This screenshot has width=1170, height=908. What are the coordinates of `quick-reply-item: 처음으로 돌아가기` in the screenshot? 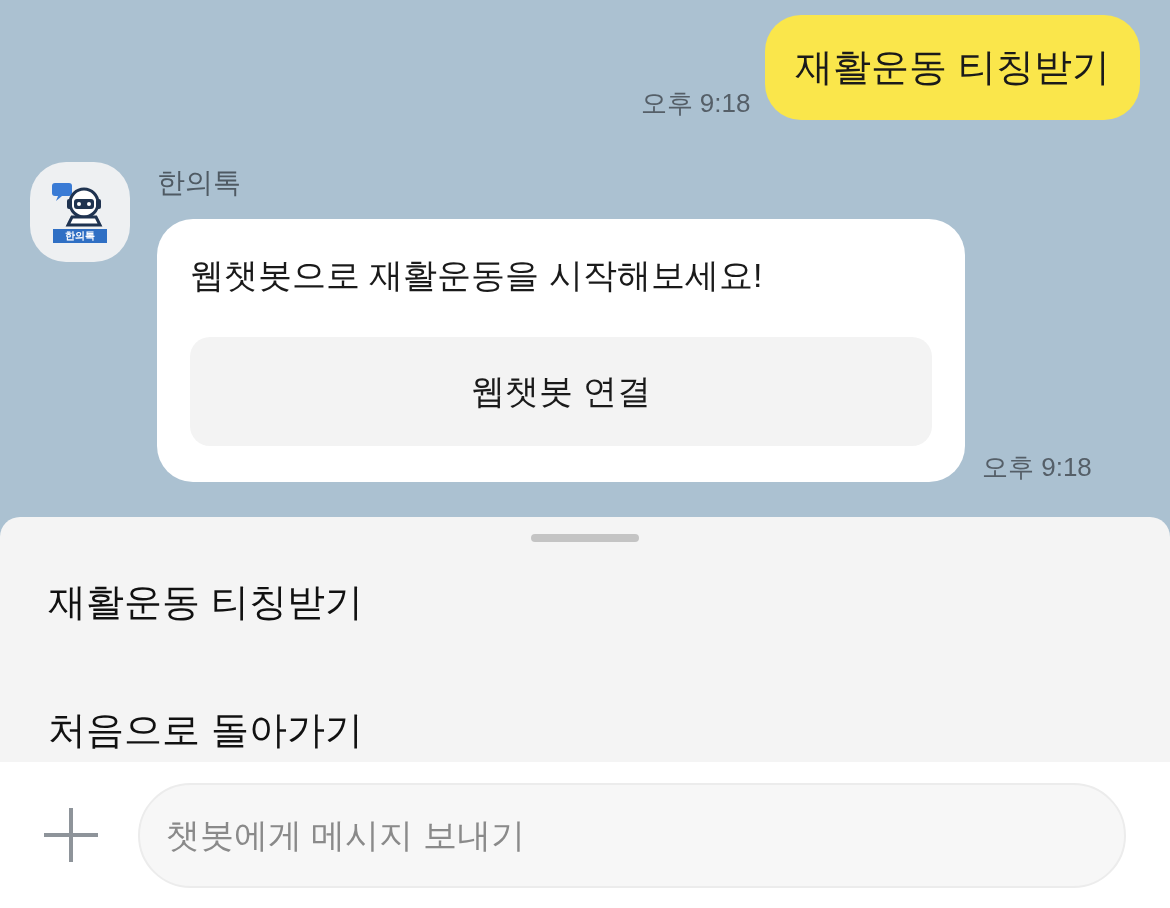 It's located at (205, 730).